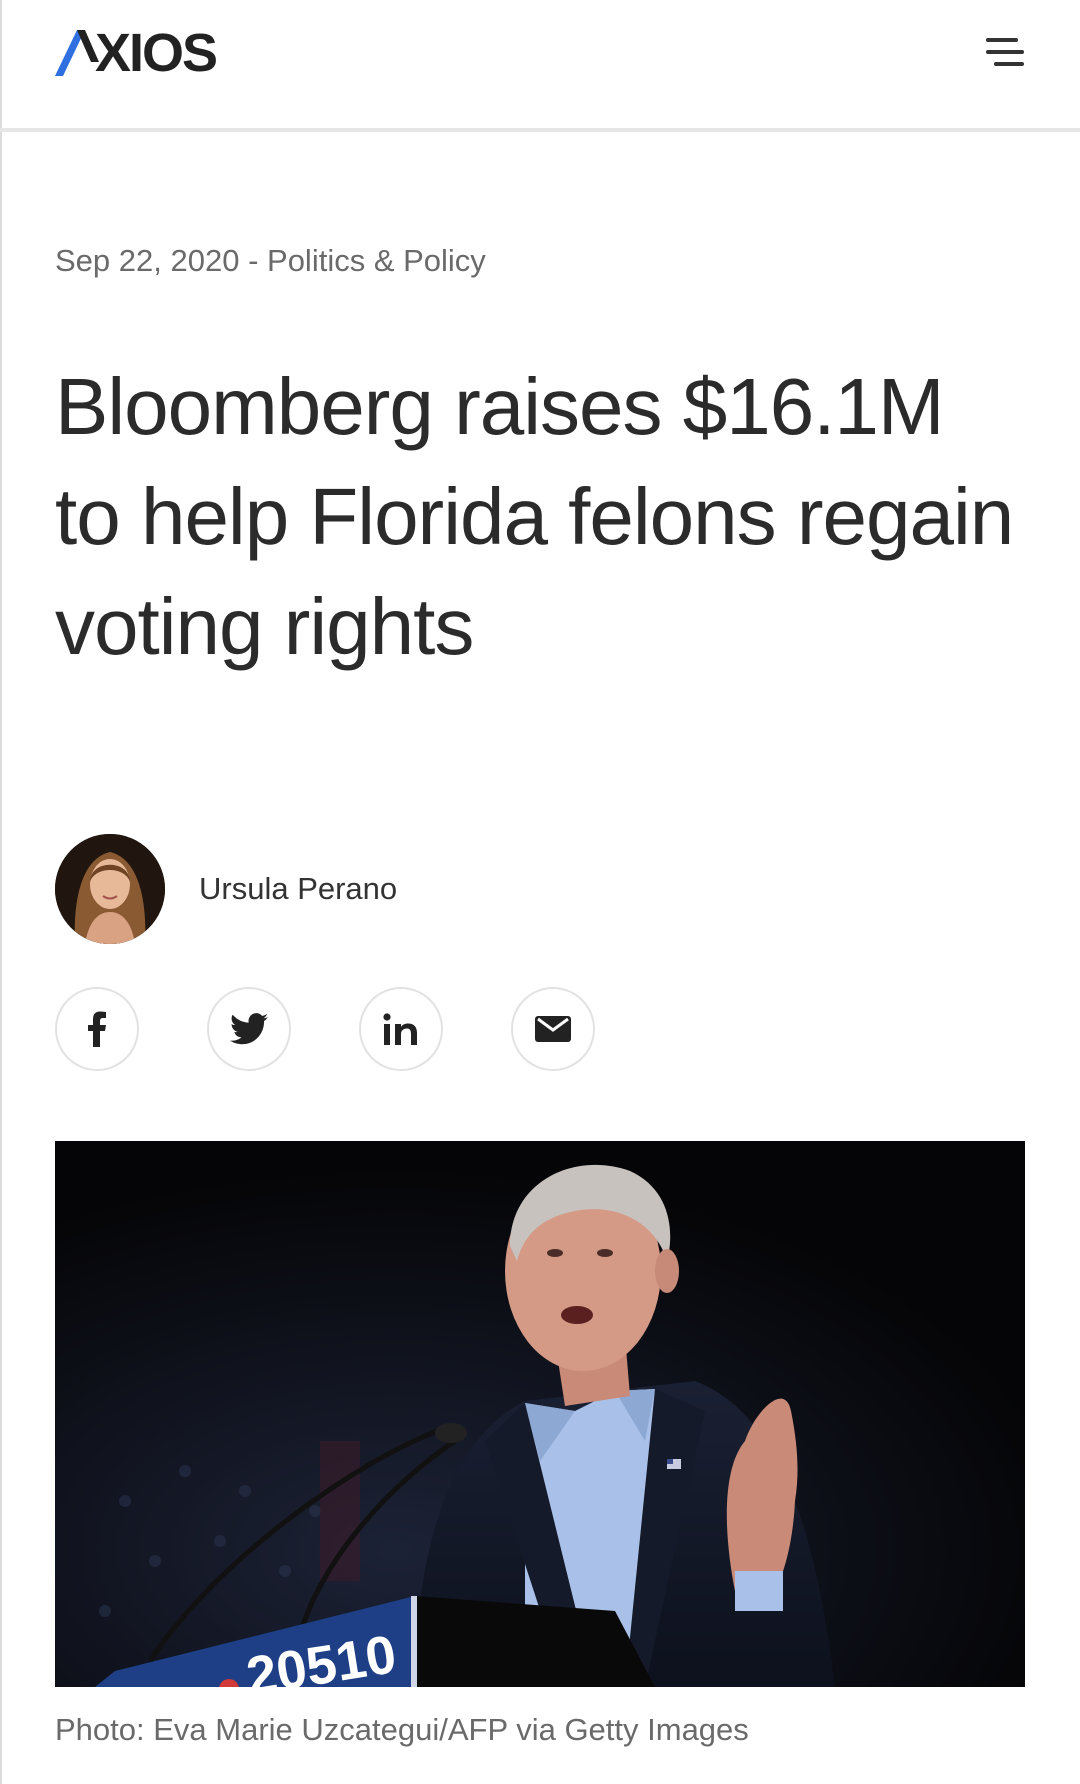 The height and width of the screenshot is (1784, 1080). I want to click on author-avatar, so click(110, 889).